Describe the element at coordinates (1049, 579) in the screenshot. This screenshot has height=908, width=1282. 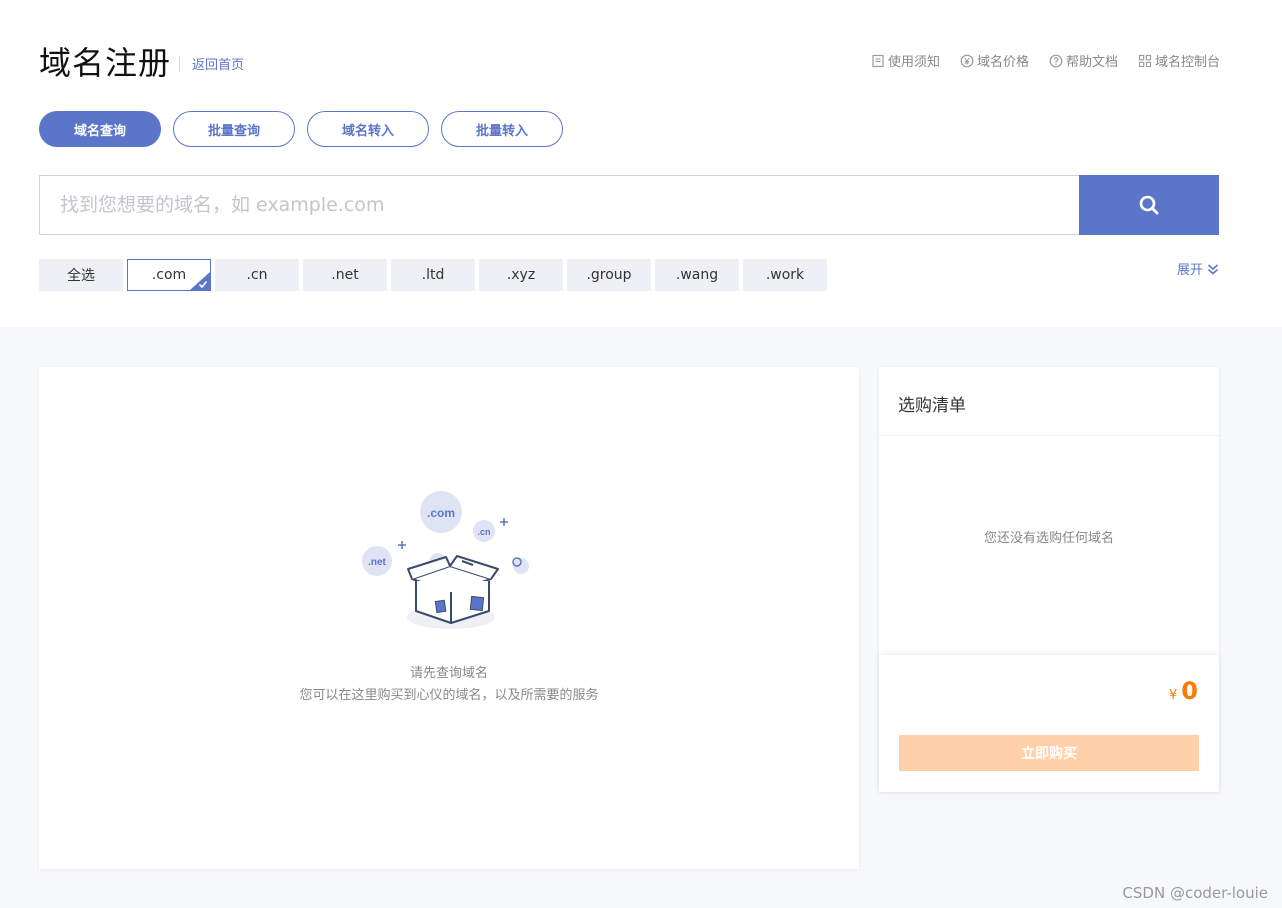
I see `shopping-list-panel: 选购清单 您还没有选购任何域名 ¥ 0 立即购买` at that location.